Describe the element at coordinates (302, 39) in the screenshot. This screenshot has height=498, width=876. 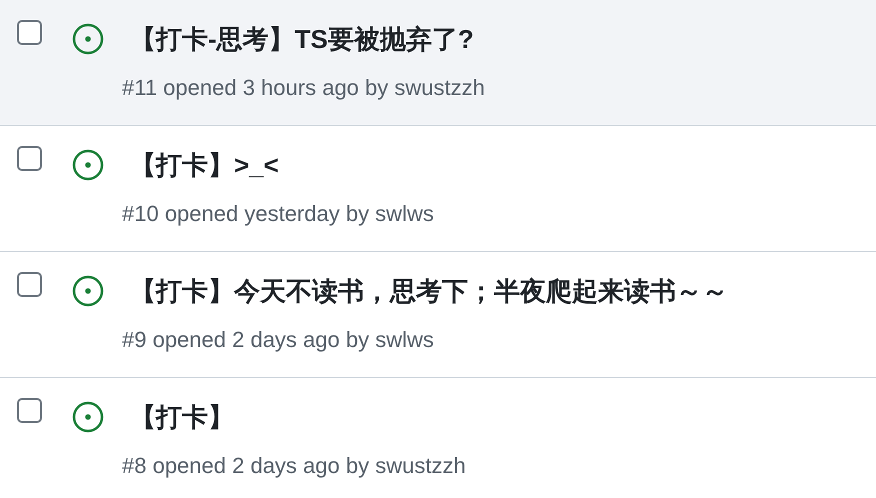
I see `issue-title: 【打卡-思考】TS要被抛弃了?` at that location.